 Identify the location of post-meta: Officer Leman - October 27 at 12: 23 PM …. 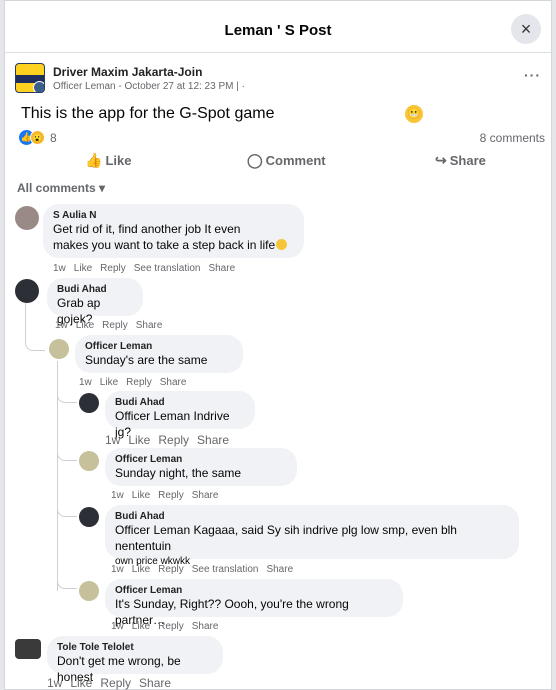
(149, 86).